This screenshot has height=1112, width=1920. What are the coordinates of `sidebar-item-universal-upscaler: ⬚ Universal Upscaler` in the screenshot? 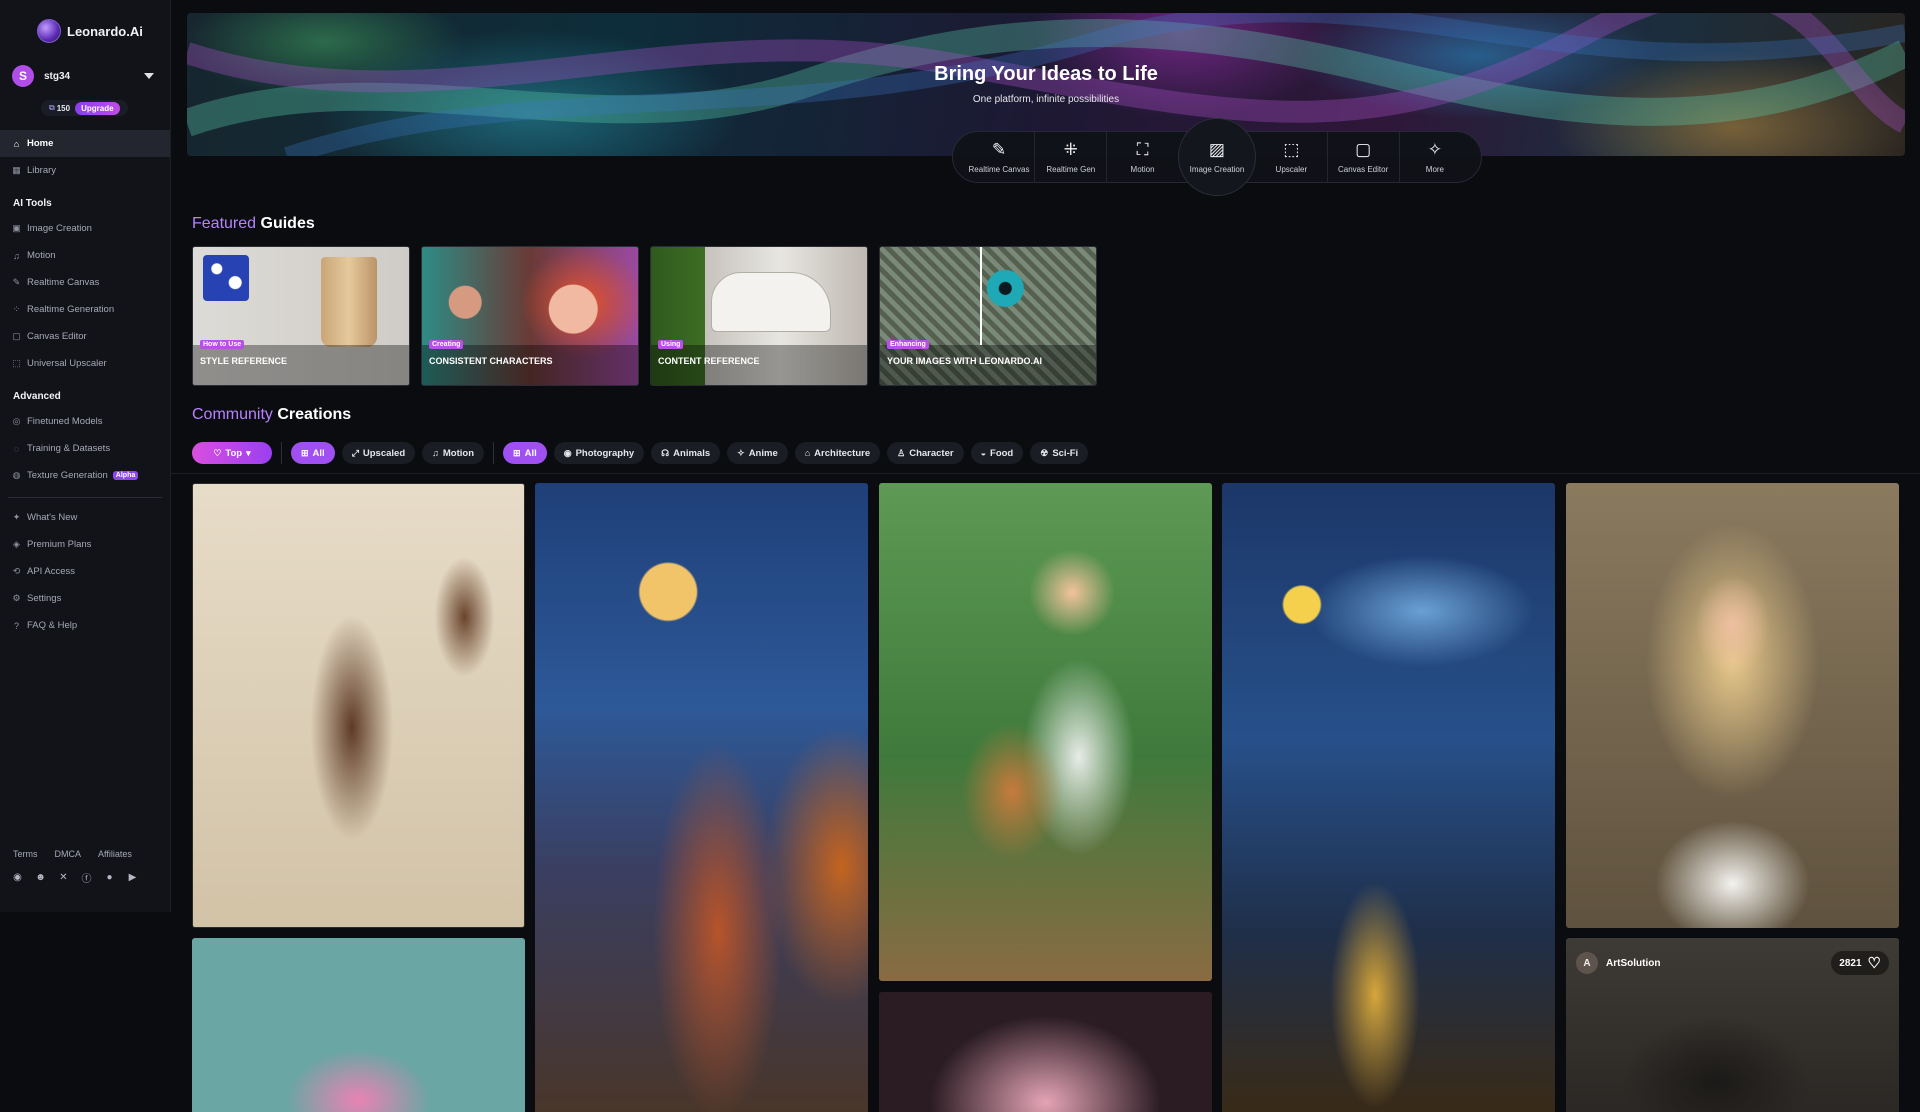 It's located at (85, 363).